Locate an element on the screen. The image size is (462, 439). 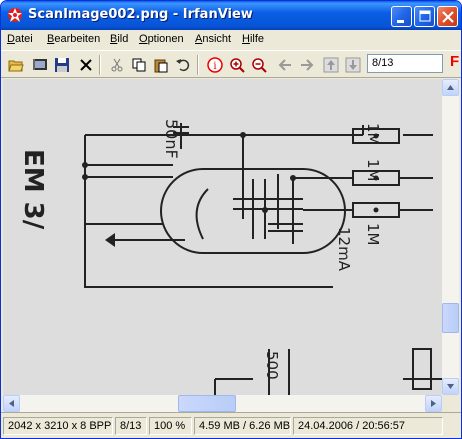
svg-text: i is located at coordinates (214, 66).